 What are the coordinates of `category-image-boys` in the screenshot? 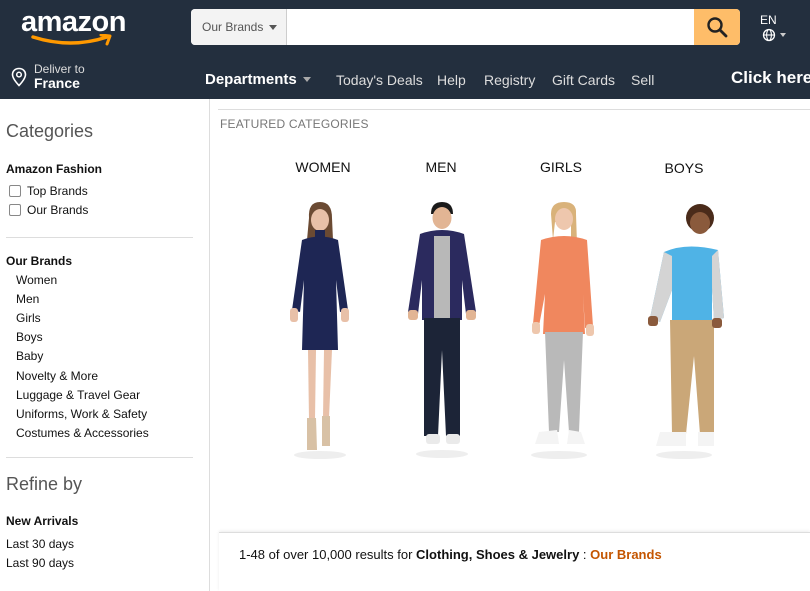 It's located at (684, 330).